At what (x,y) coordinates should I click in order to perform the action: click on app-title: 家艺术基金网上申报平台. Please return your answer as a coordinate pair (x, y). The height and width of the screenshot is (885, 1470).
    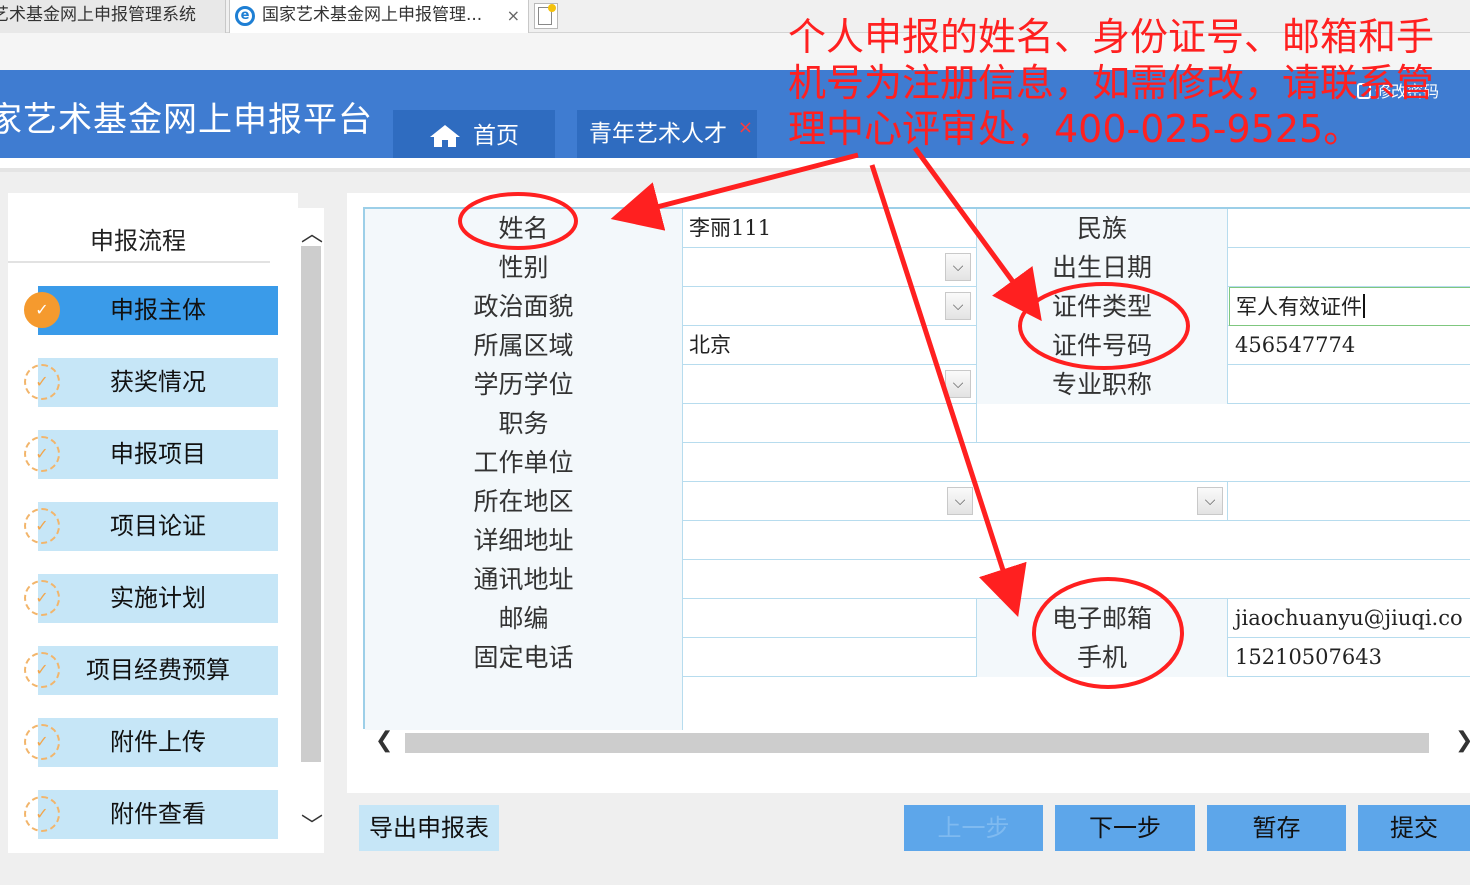
    Looking at the image, I should click on (186, 120).